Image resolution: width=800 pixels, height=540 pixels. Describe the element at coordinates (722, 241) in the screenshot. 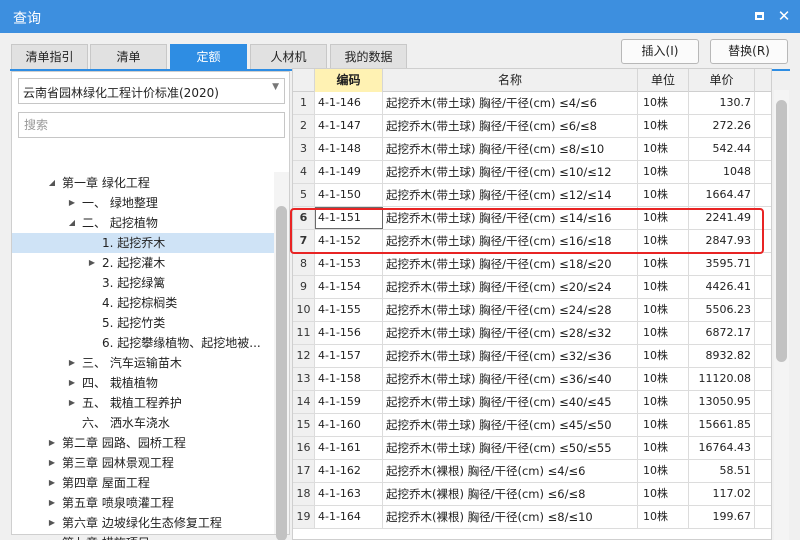

I see `cell-price: 2847.93` at that location.